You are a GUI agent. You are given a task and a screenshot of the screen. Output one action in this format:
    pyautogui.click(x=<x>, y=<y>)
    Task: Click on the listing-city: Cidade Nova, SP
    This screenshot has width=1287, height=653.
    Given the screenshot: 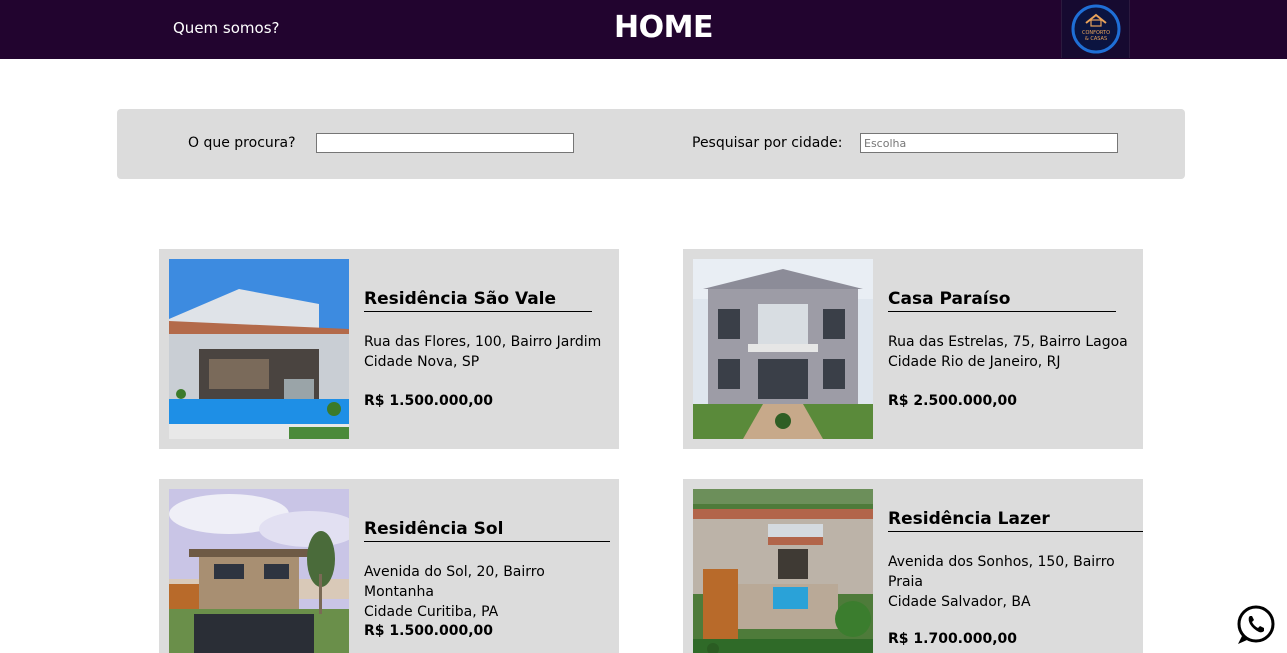 What is the action you would take?
    pyautogui.click(x=422, y=362)
    